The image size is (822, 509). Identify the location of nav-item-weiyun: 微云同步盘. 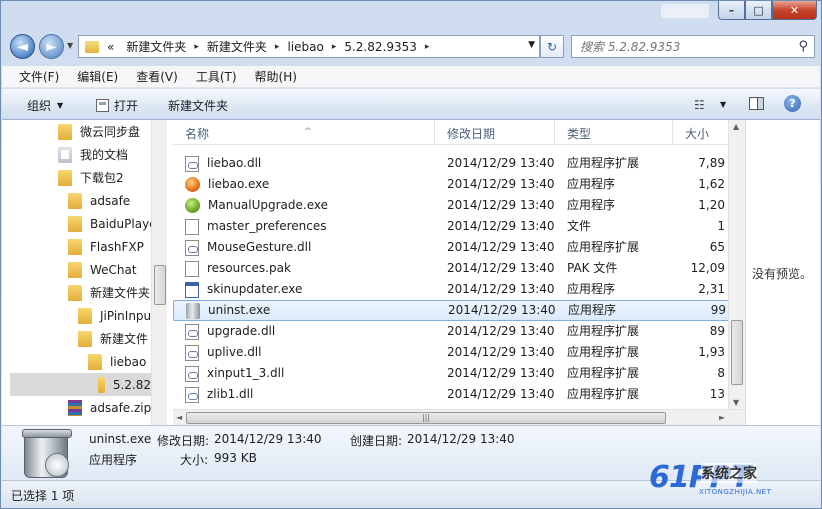
(99, 131).